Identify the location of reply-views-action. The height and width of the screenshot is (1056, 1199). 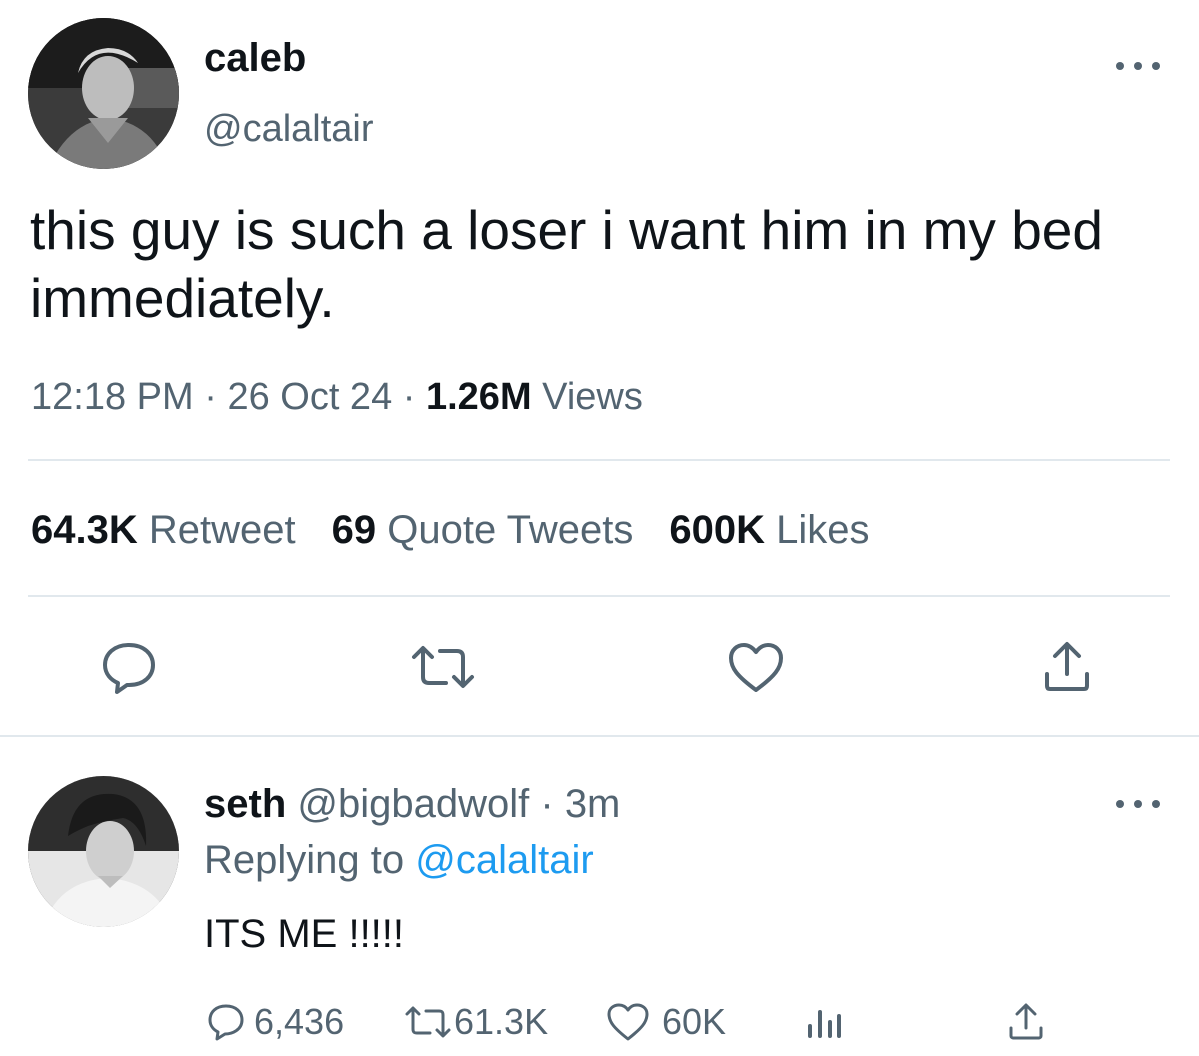
(828, 1022).